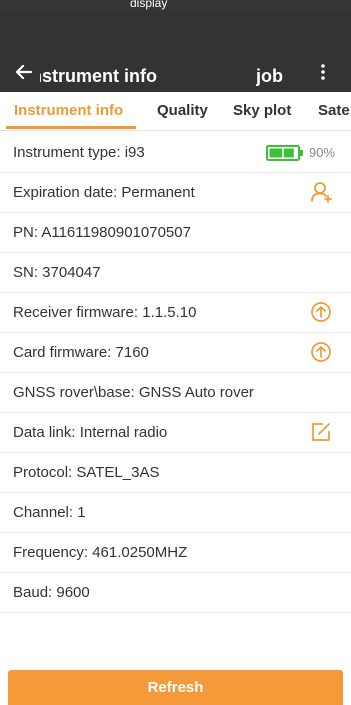 Image resolution: width=351 pixels, height=705 pixels. Describe the element at coordinates (175, 353) in the screenshot. I see `row-card-firmware: Card firmware: 7160` at that location.